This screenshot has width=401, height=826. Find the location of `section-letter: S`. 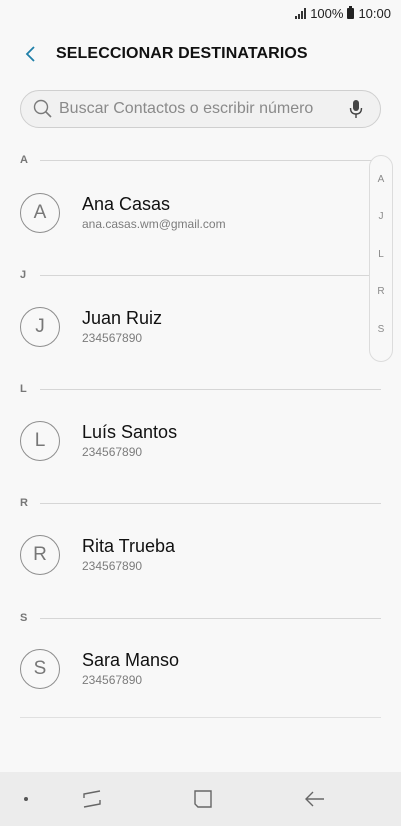

section-letter: S is located at coordinates (24, 618).